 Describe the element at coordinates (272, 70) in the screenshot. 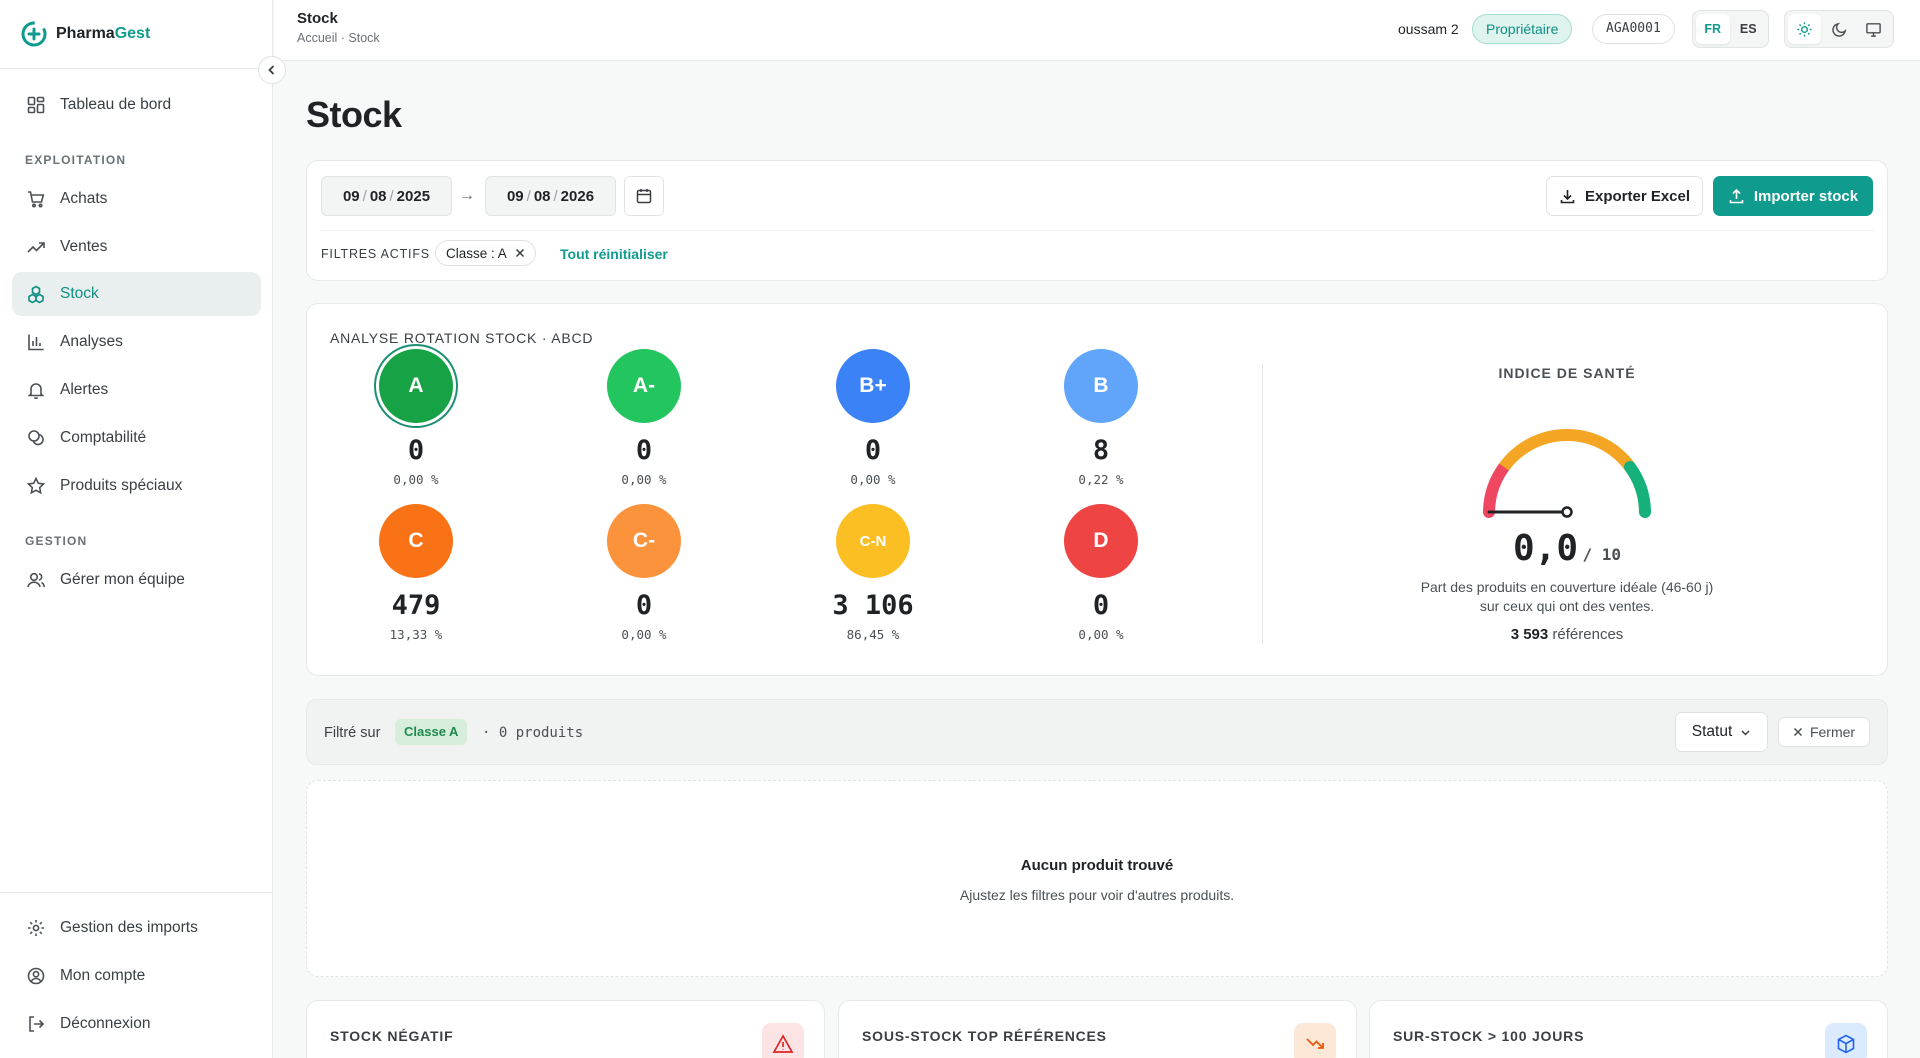

I see `collapse-sidebar-button` at that location.